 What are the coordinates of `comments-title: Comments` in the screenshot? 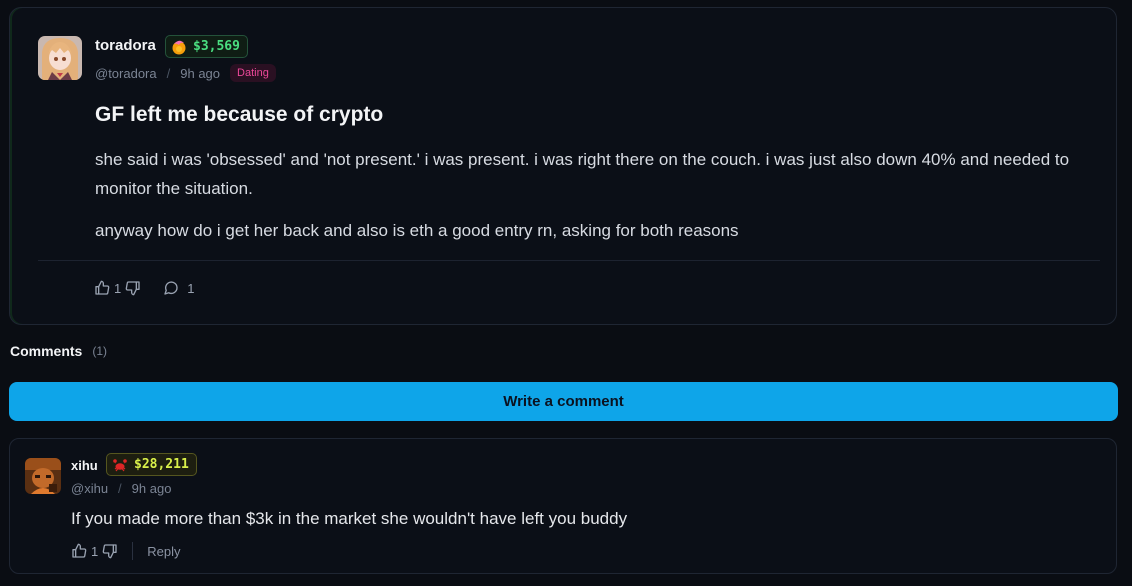 It's located at (46, 351).